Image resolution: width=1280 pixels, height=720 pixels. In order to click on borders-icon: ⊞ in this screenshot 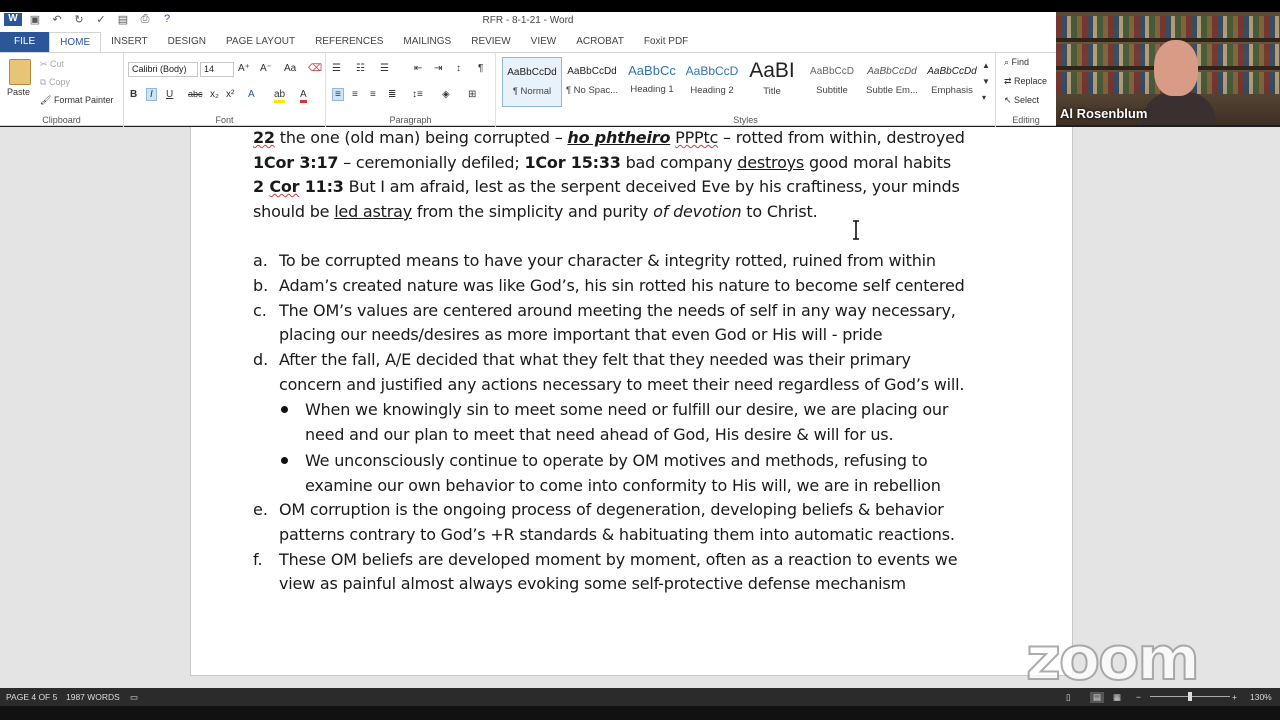, I will do `click(472, 94)`.